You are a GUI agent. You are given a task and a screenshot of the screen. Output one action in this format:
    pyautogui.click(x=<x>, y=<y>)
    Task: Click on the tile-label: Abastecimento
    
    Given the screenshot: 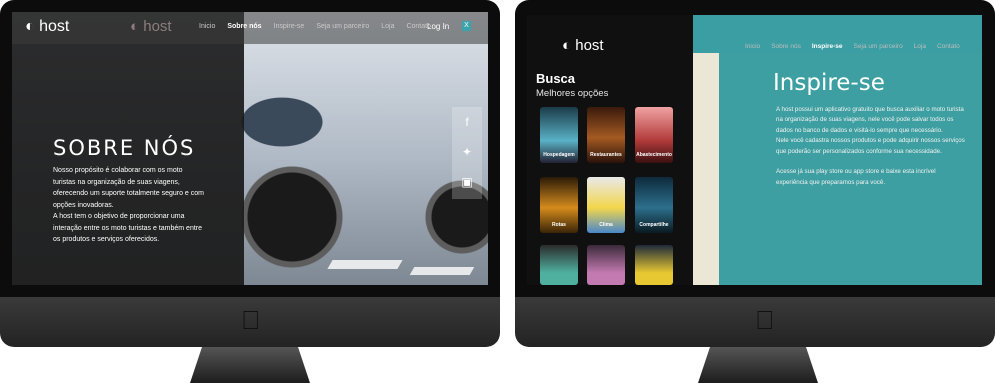 What is the action you would take?
    pyautogui.click(x=654, y=155)
    